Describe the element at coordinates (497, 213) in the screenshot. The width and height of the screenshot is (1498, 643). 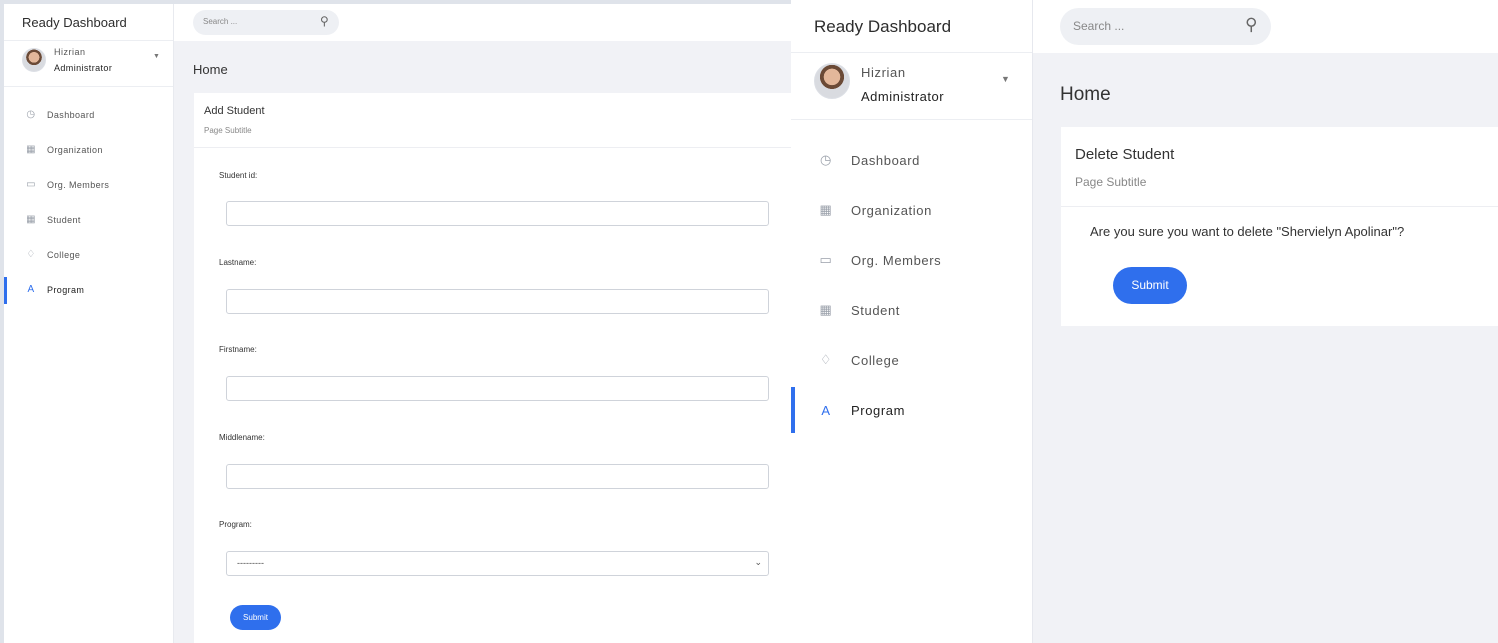
I see `student-id-field` at that location.